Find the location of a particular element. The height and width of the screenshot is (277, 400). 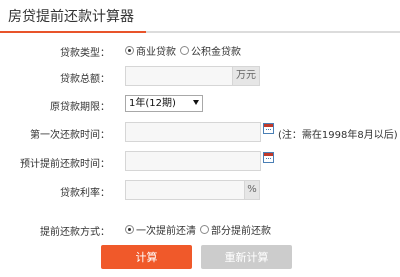

prepay-method-radio-group: 一次提前还清 部分提前还款 is located at coordinates (200, 229).